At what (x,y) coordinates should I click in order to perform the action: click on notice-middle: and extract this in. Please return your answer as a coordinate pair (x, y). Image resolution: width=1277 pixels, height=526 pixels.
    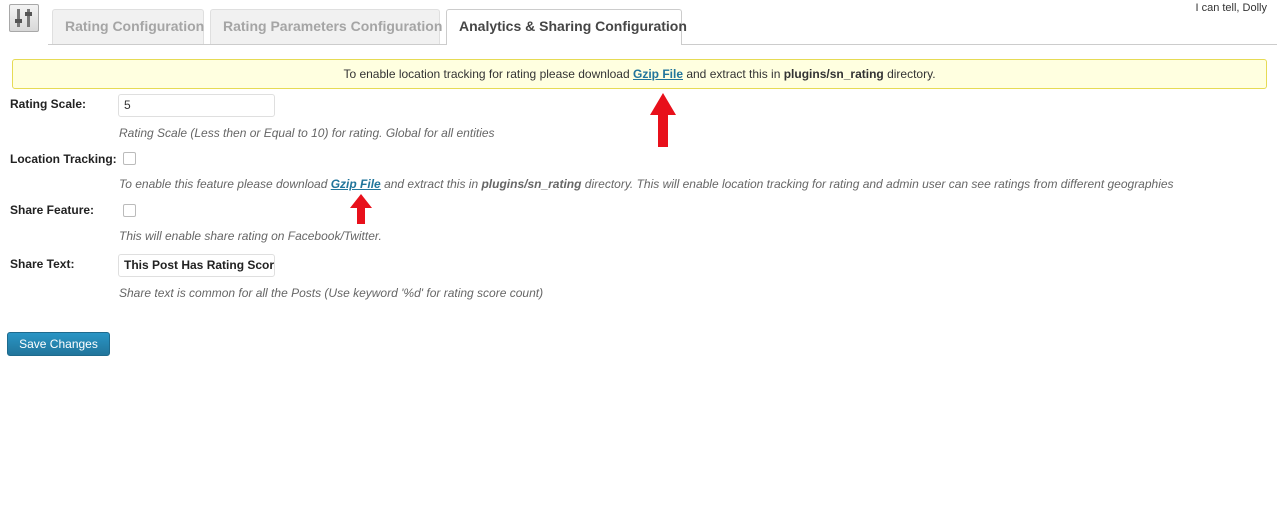
    Looking at the image, I should click on (733, 74).